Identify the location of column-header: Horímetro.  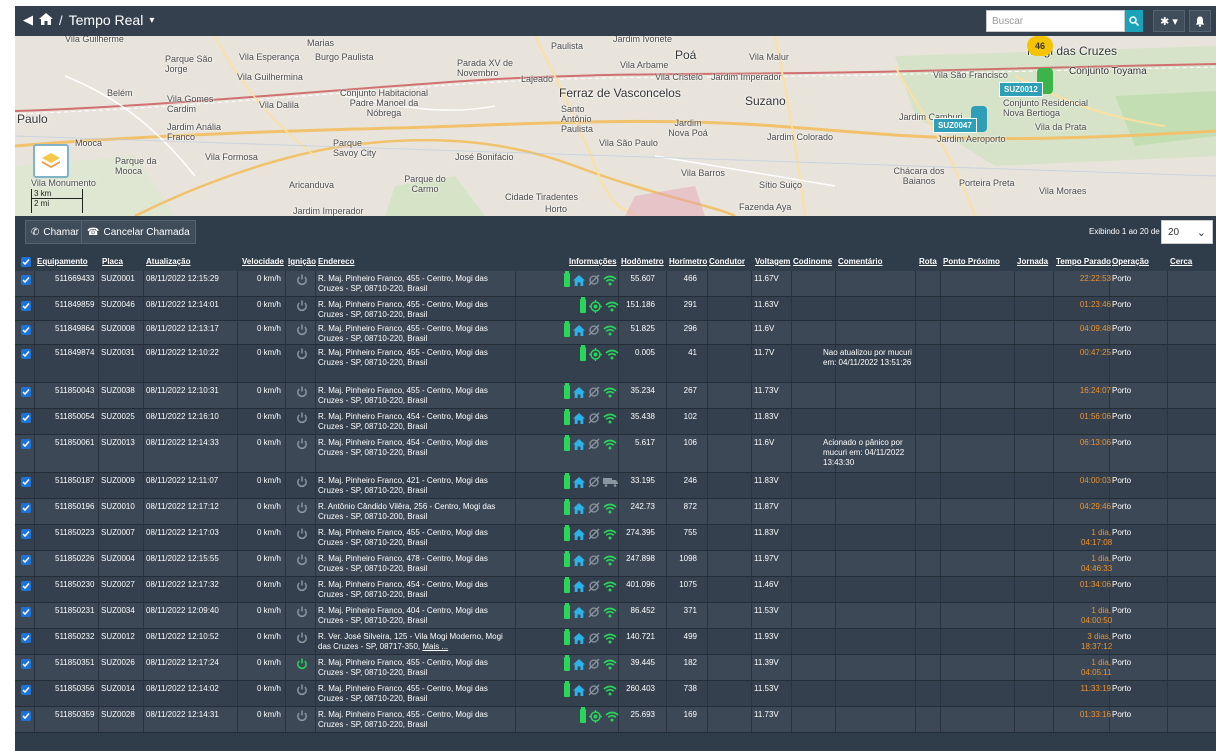
(688, 261).